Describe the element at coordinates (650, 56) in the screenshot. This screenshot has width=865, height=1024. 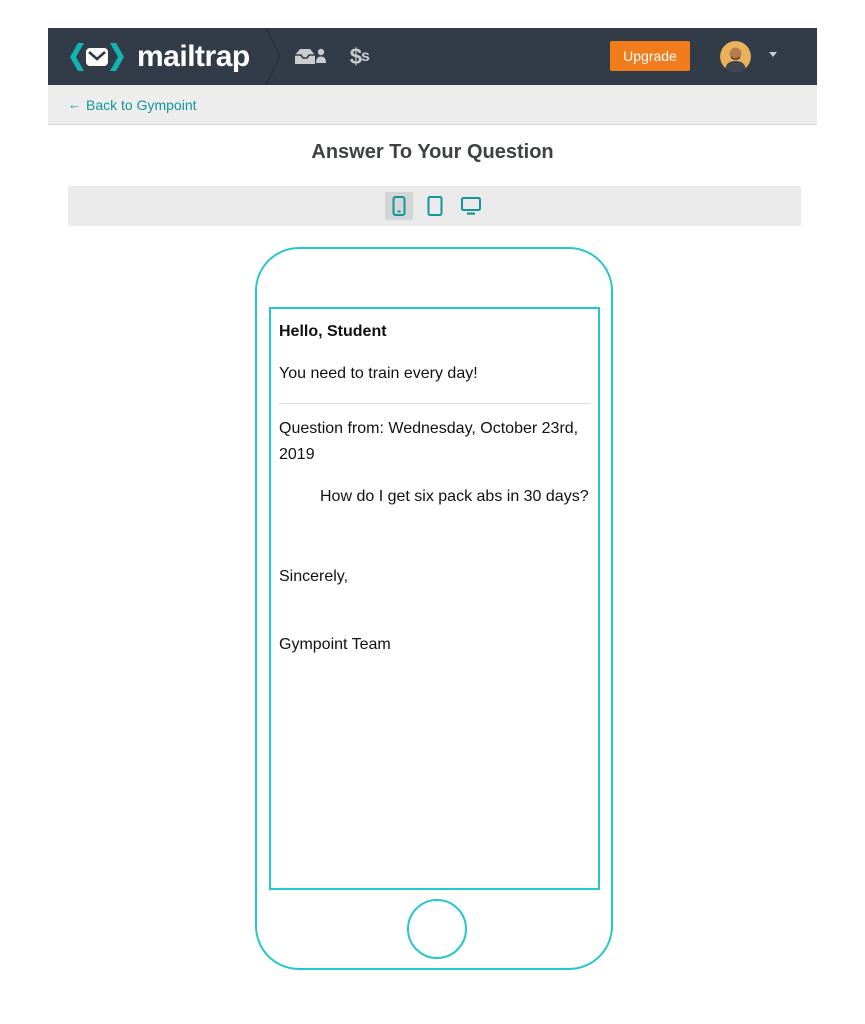
I see `upgrade-button: Upgrade` at that location.